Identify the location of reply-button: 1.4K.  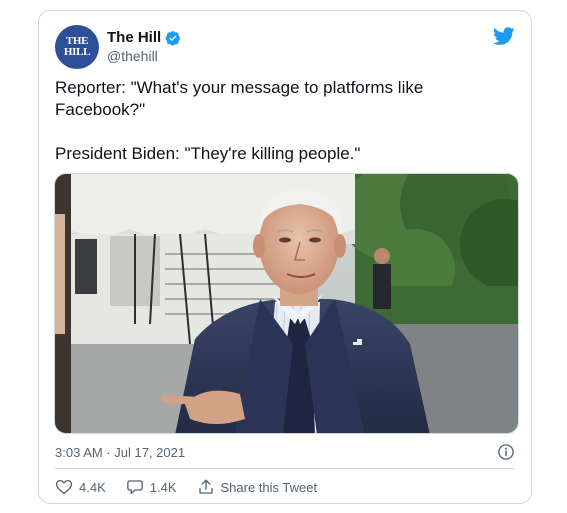
(151, 487).